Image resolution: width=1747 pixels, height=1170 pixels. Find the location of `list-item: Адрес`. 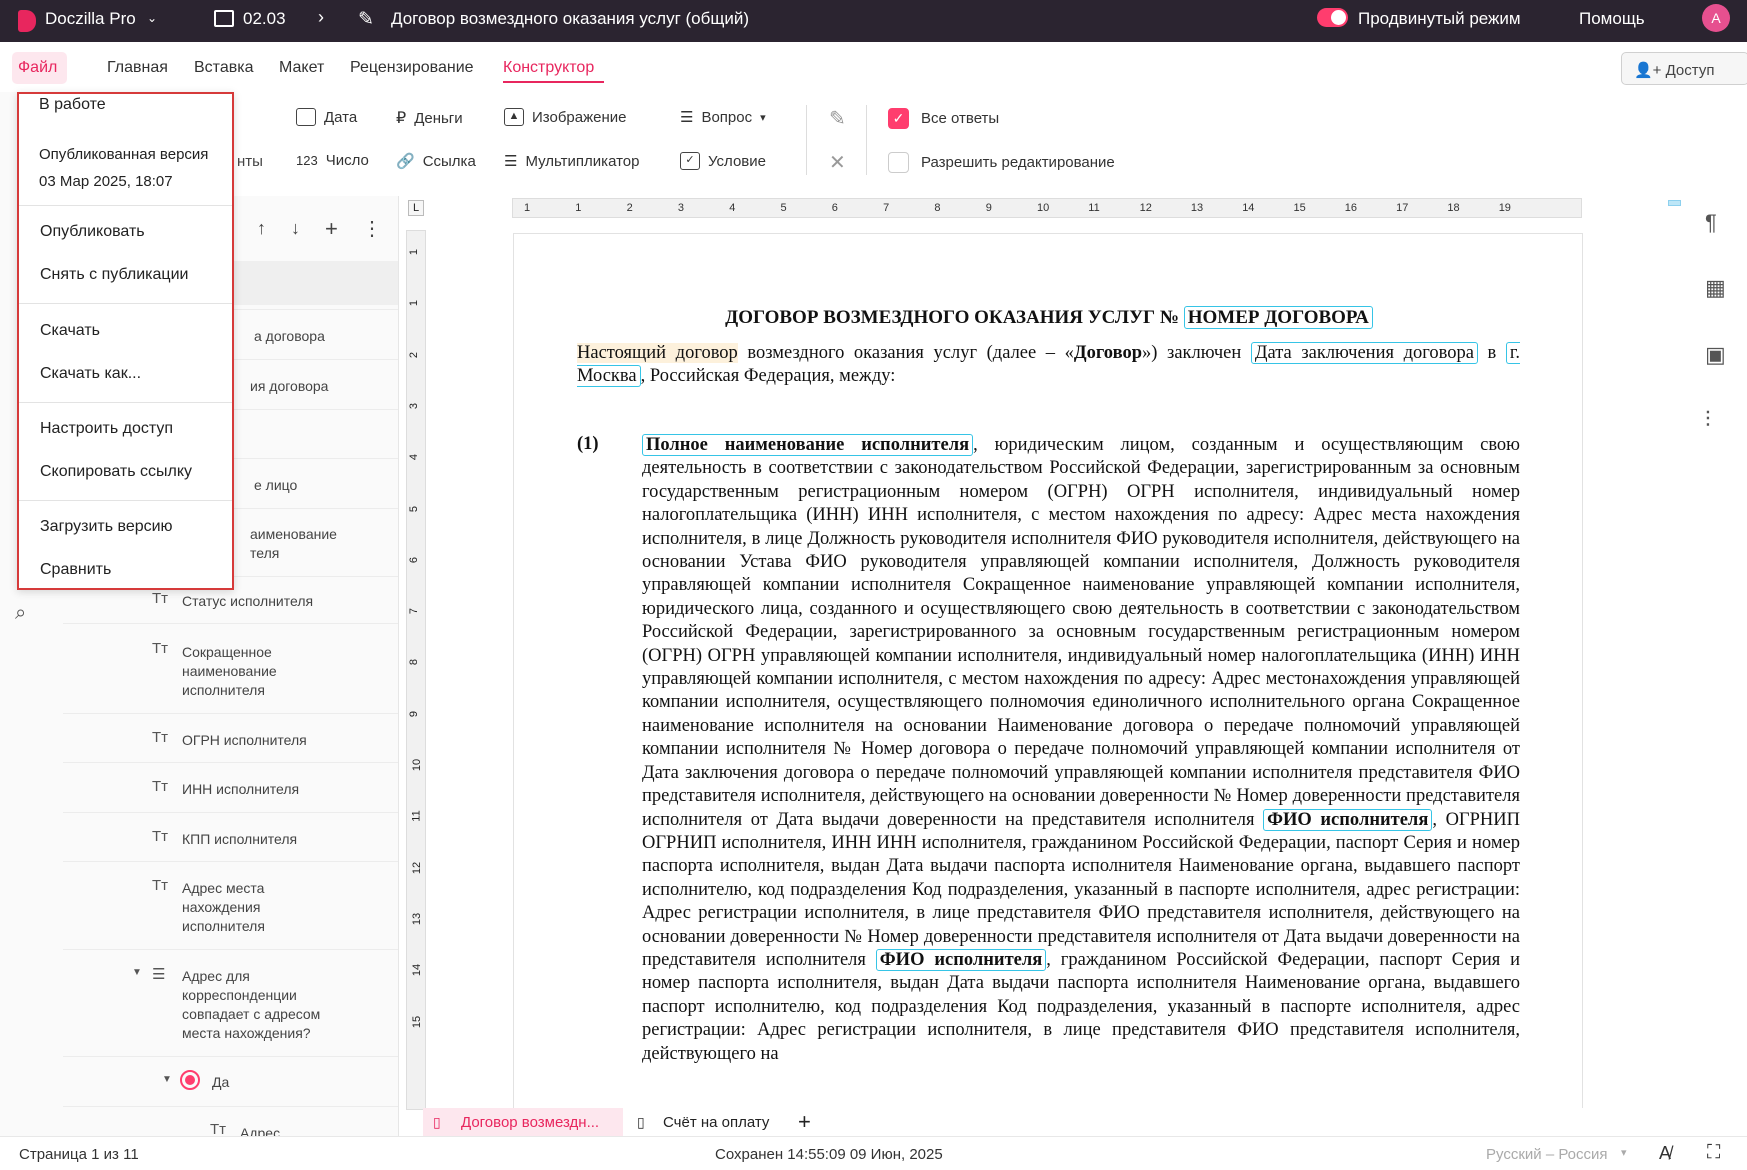

list-item: Адрес is located at coordinates (260, 1130).